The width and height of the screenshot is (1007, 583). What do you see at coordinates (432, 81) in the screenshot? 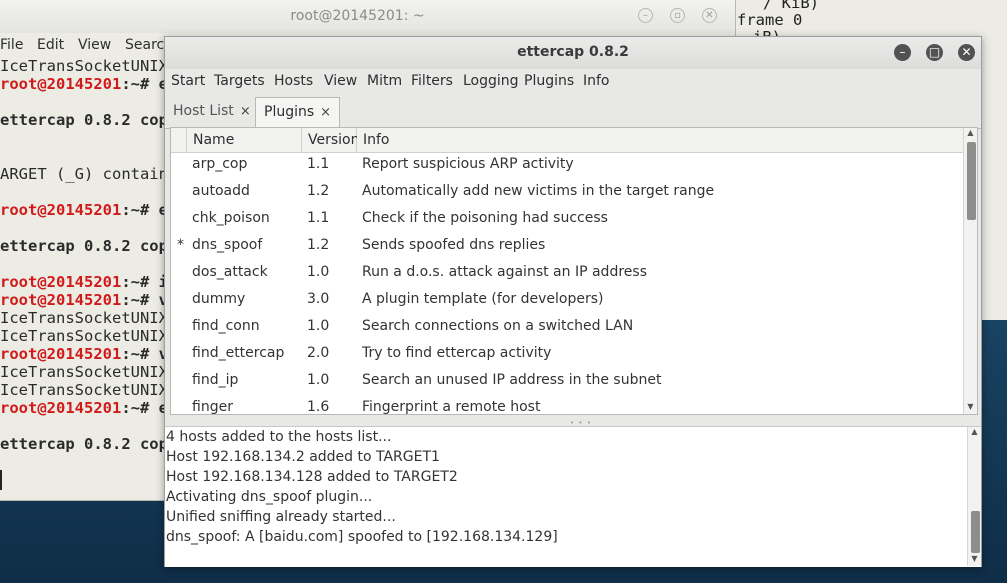
I see `menu-filters: Filters` at bounding box center [432, 81].